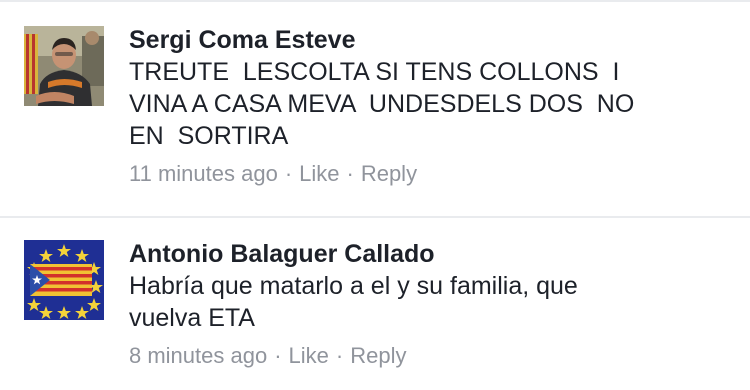 This screenshot has width=750, height=390. Describe the element at coordinates (429, 254) in the screenshot. I see `comment-author: Antonio Balaguer Callado` at that location.